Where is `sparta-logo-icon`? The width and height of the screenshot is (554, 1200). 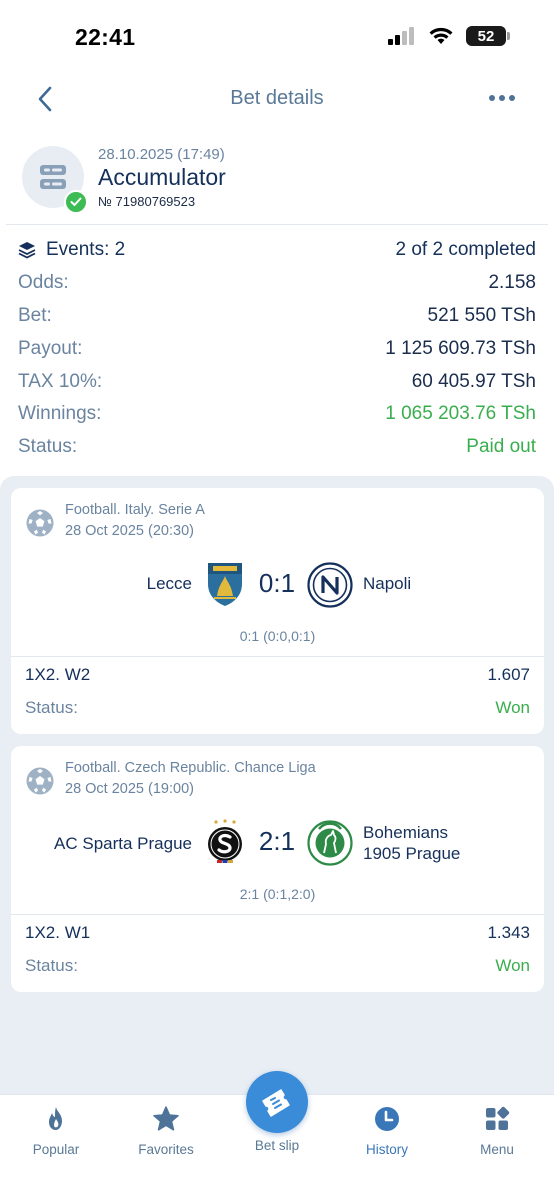
sparta-logo-icon is located at coordinates (225, 841).